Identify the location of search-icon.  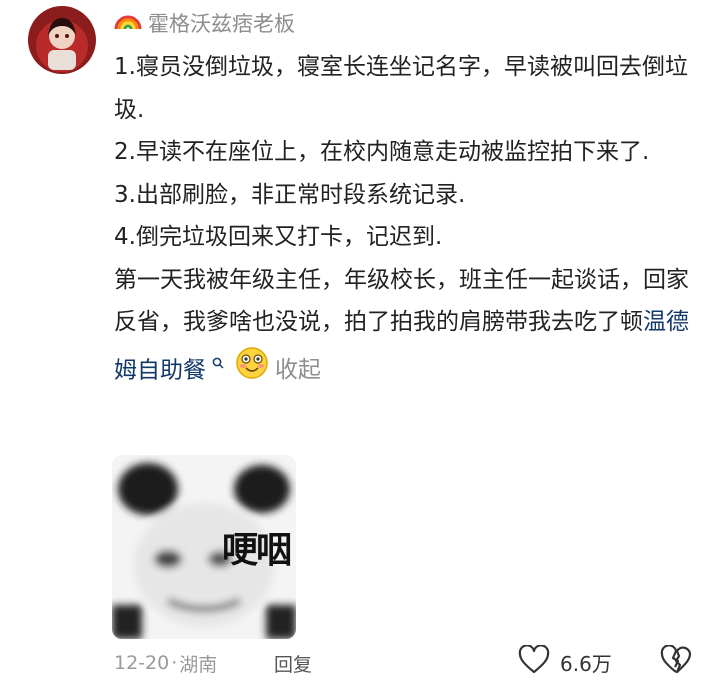
(218, 365).